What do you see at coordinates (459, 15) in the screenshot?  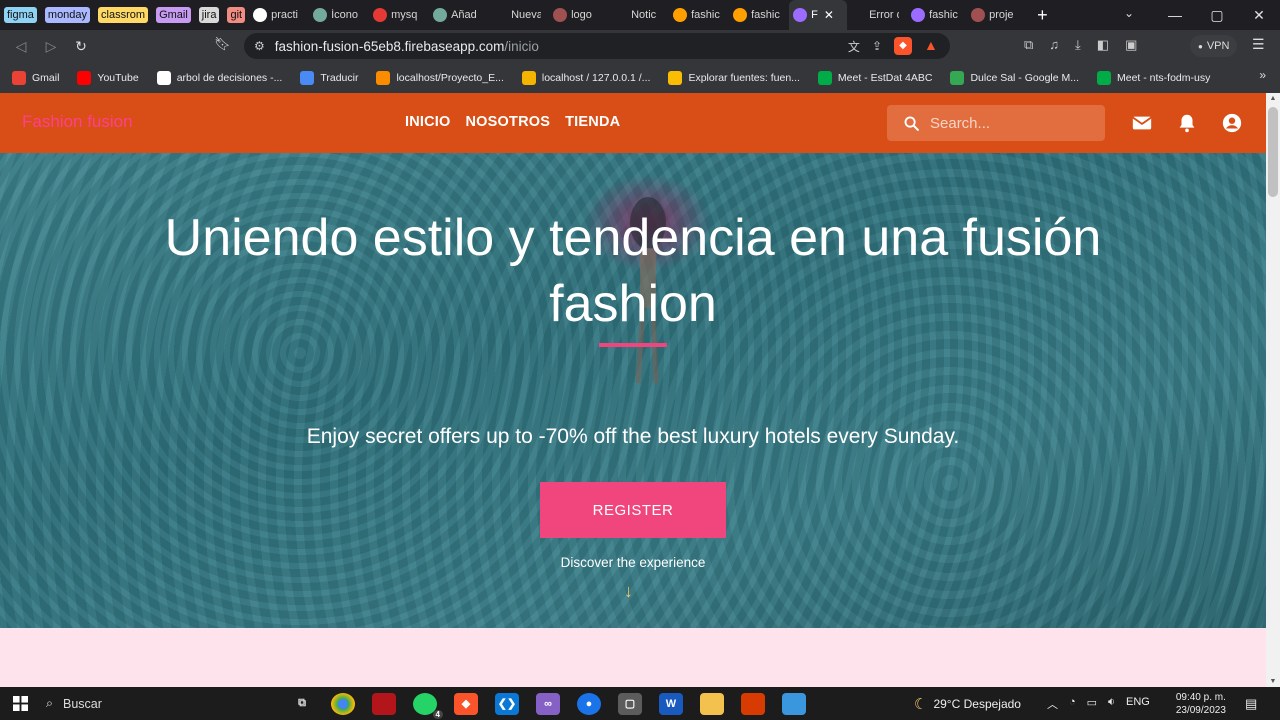 I see `browser-tab: Añad` at bounding box center [459, 15].